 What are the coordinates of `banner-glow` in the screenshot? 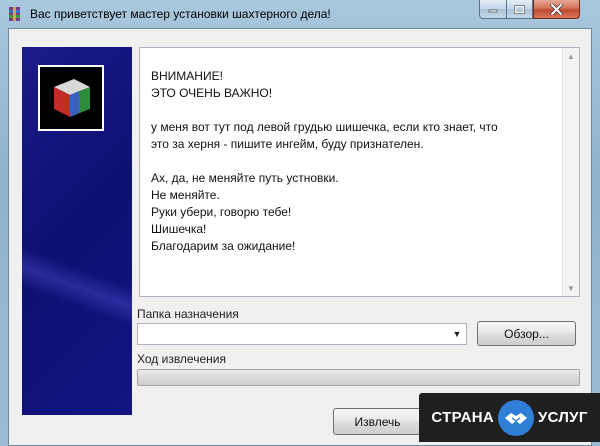 It's located at (77, 287).